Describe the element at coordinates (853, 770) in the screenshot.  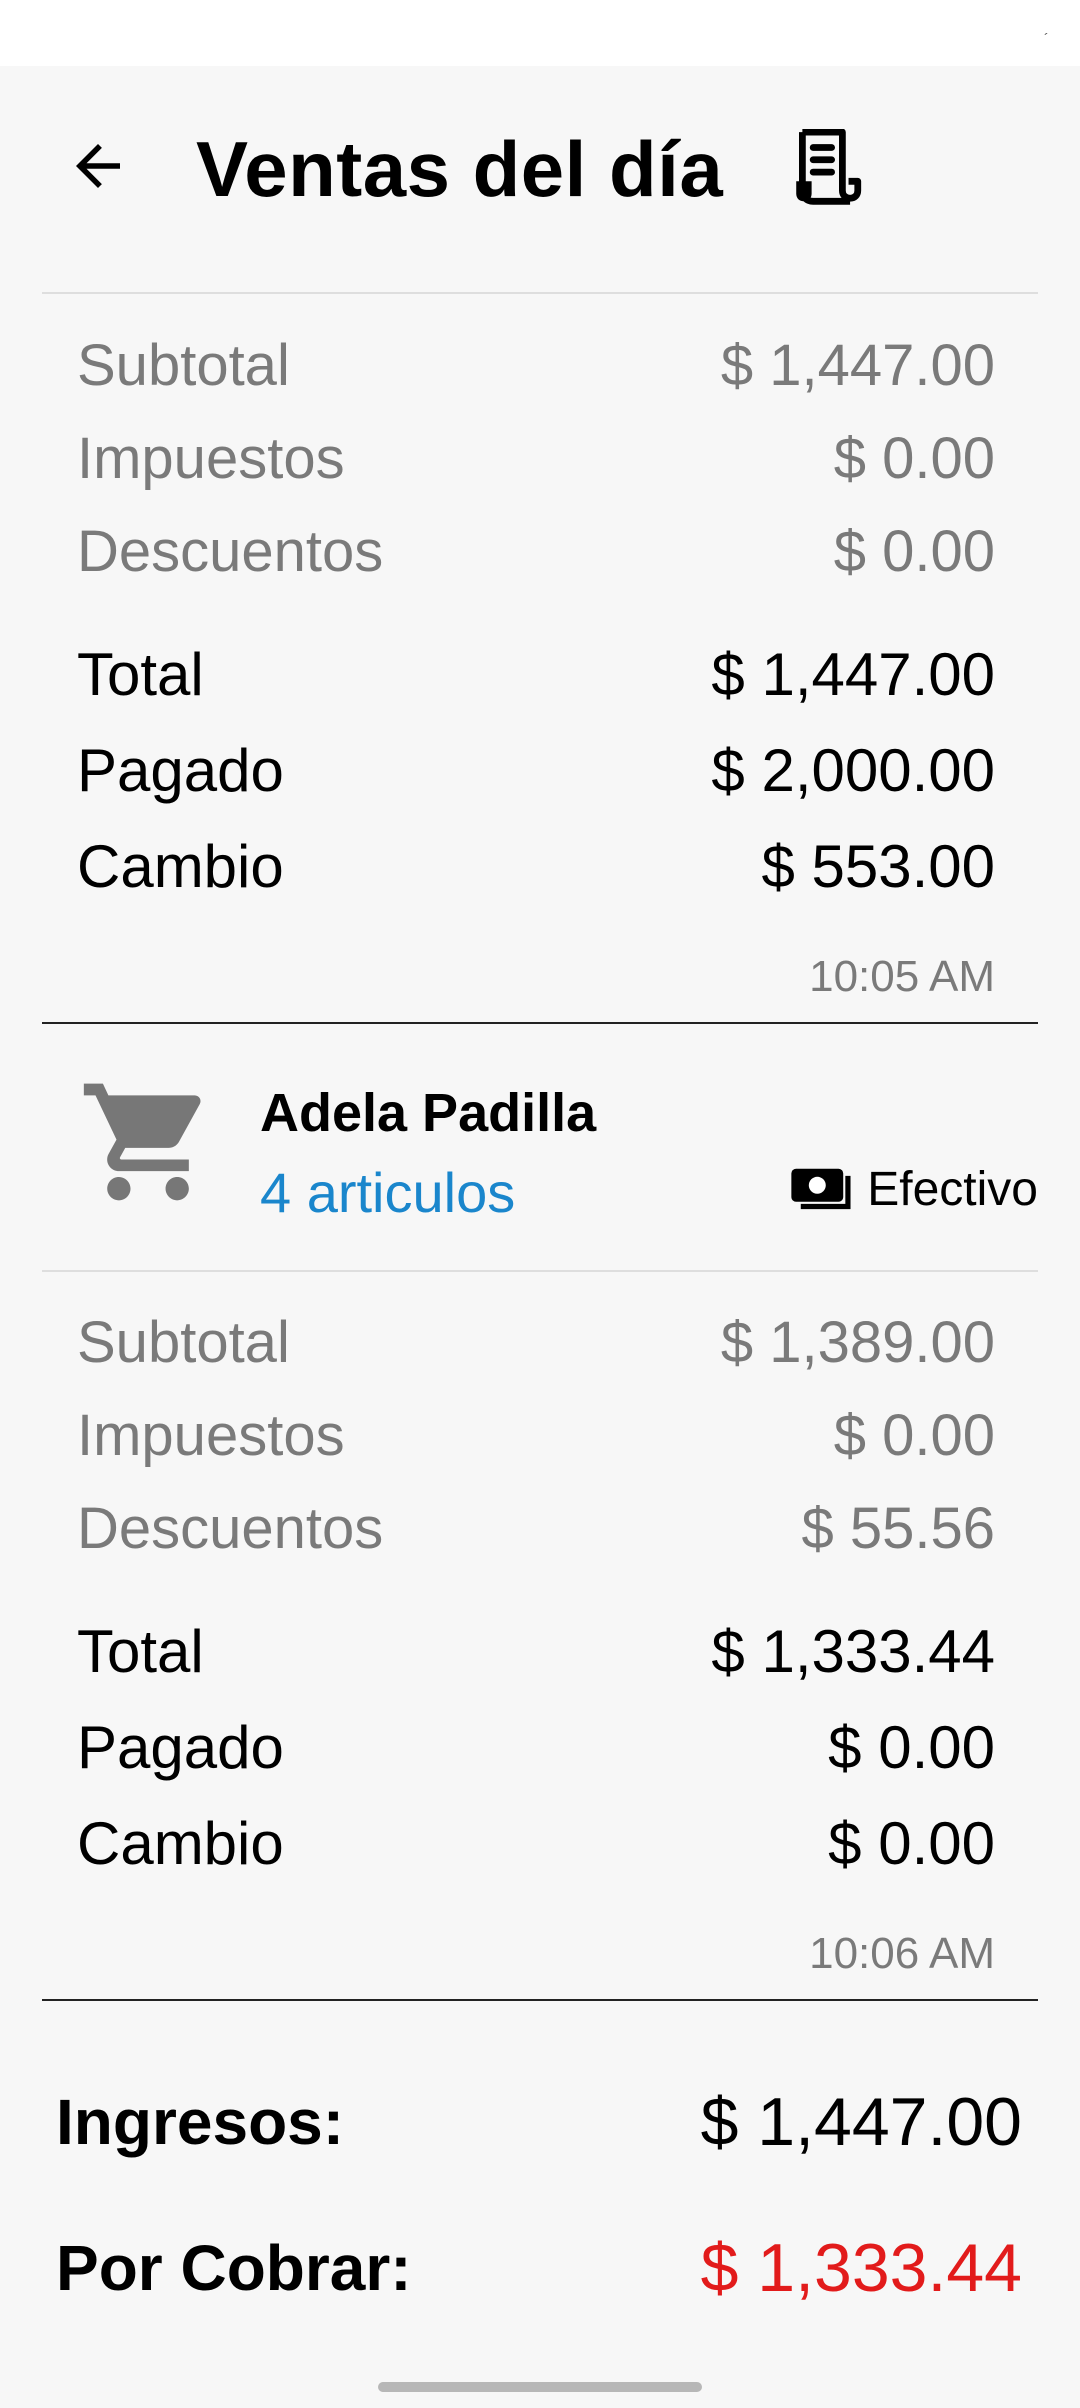
I see `paid-value: $ 2,000.00` at that location.